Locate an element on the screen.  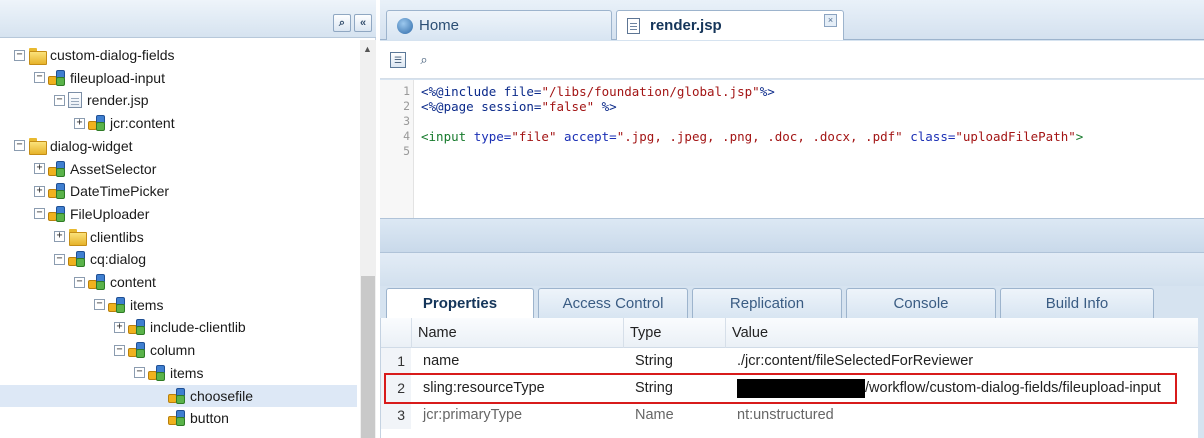
tree-node-label: DateTimePicker is located at coordinates (120, 191).